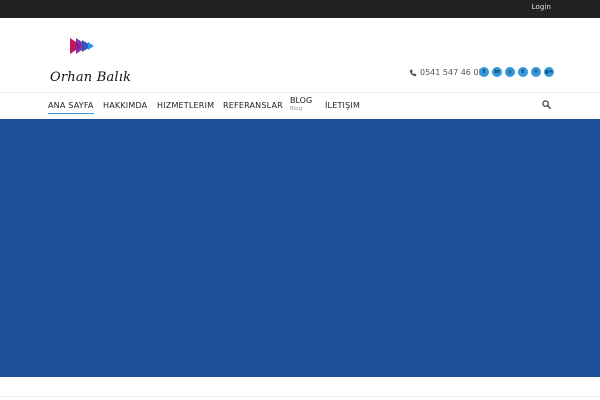 The width and height of the screenshot is (600, 400). What do you see at coordinates (300, 9) in the screenshot?
I see `top-bar: Login` at bounding box center [300, 9].